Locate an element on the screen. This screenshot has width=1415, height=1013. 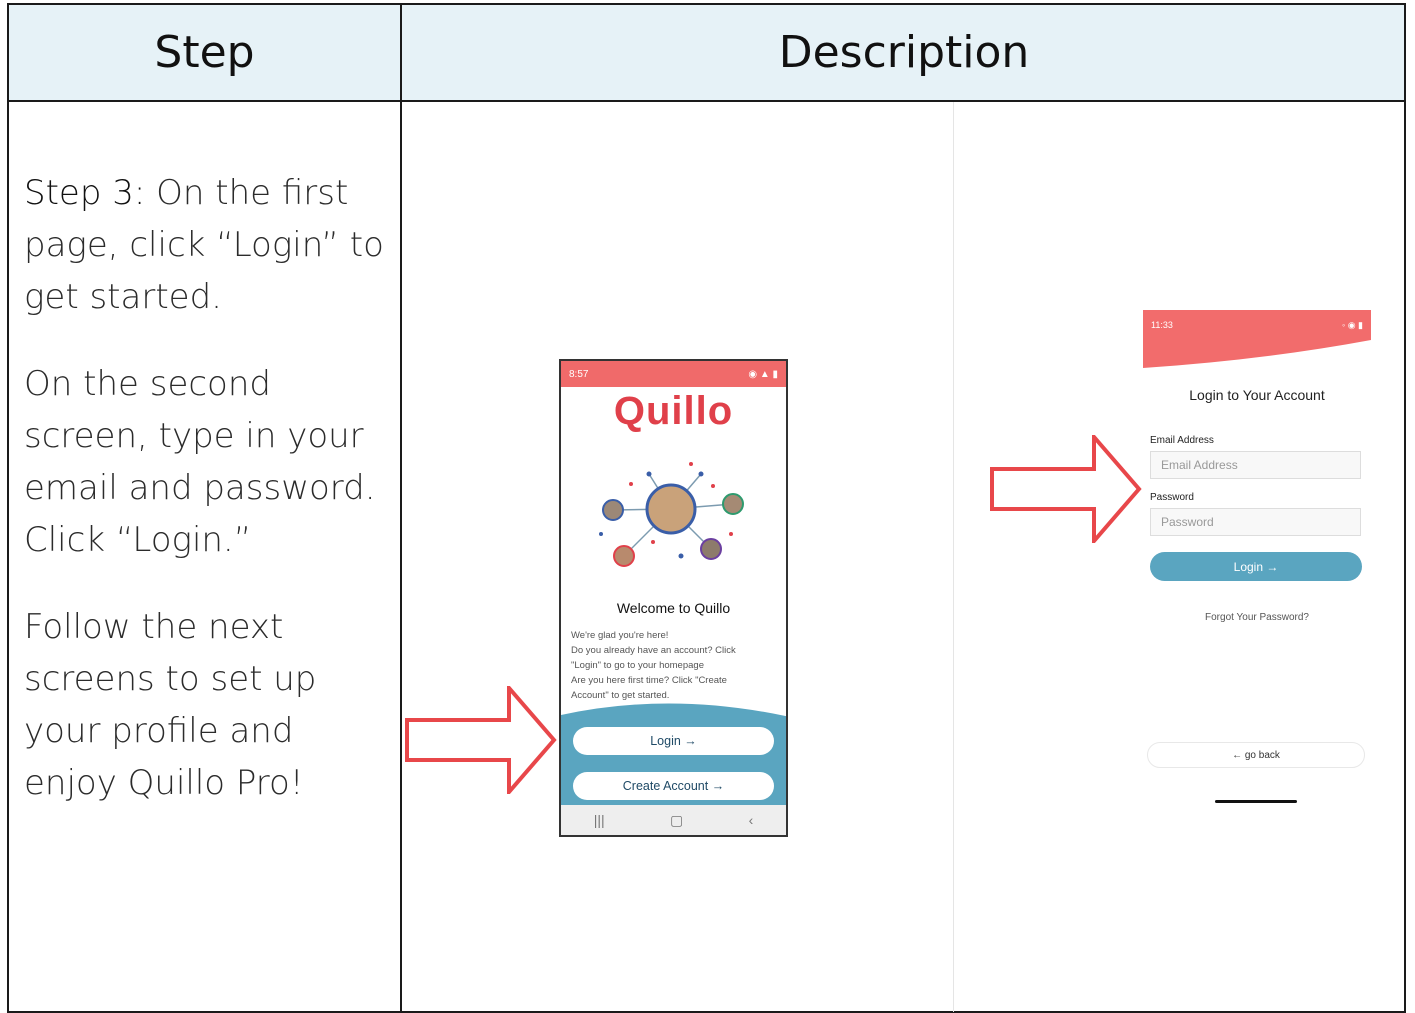
home-indicator is located at coordinates (1256, 801).